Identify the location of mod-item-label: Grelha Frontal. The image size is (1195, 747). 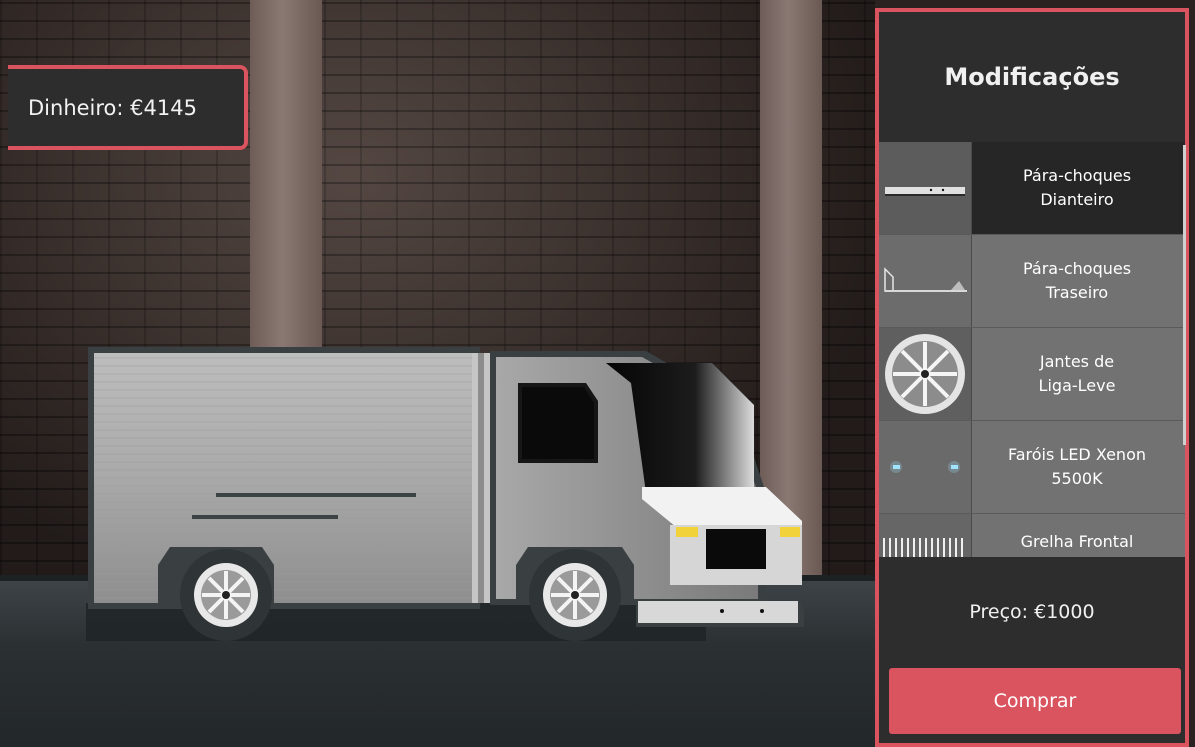
(1077, 541).